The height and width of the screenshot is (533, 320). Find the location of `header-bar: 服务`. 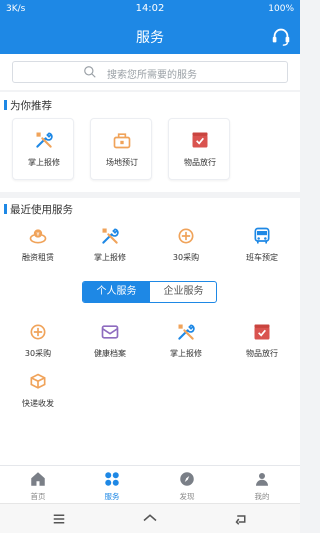

header-bar: 服务 is located at coordinates (150, 36).